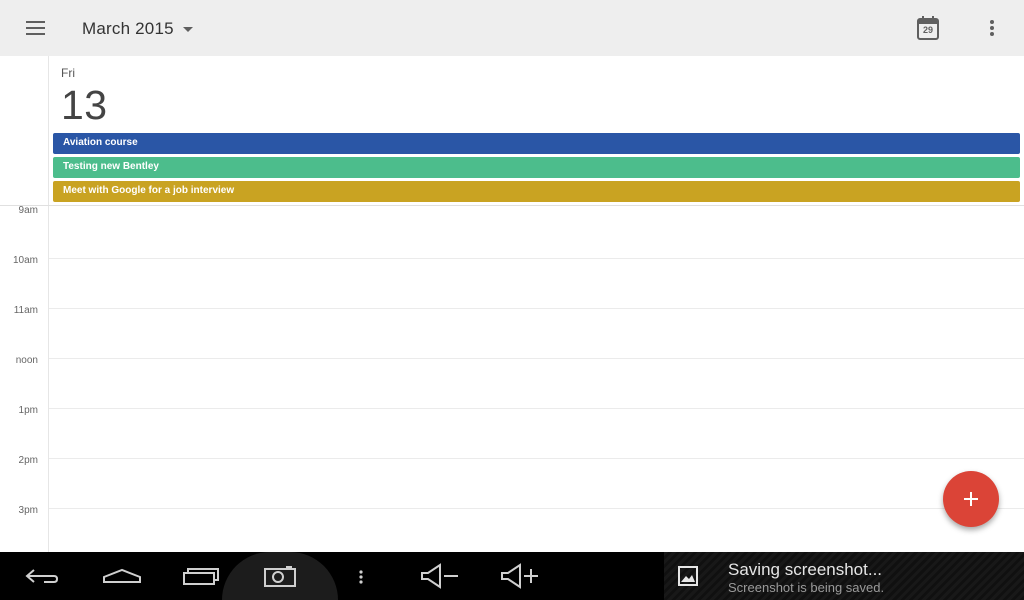  Describe the element at coordinates (512, 481) in the screenshot. I see `hour-row: 2pm` at that location.